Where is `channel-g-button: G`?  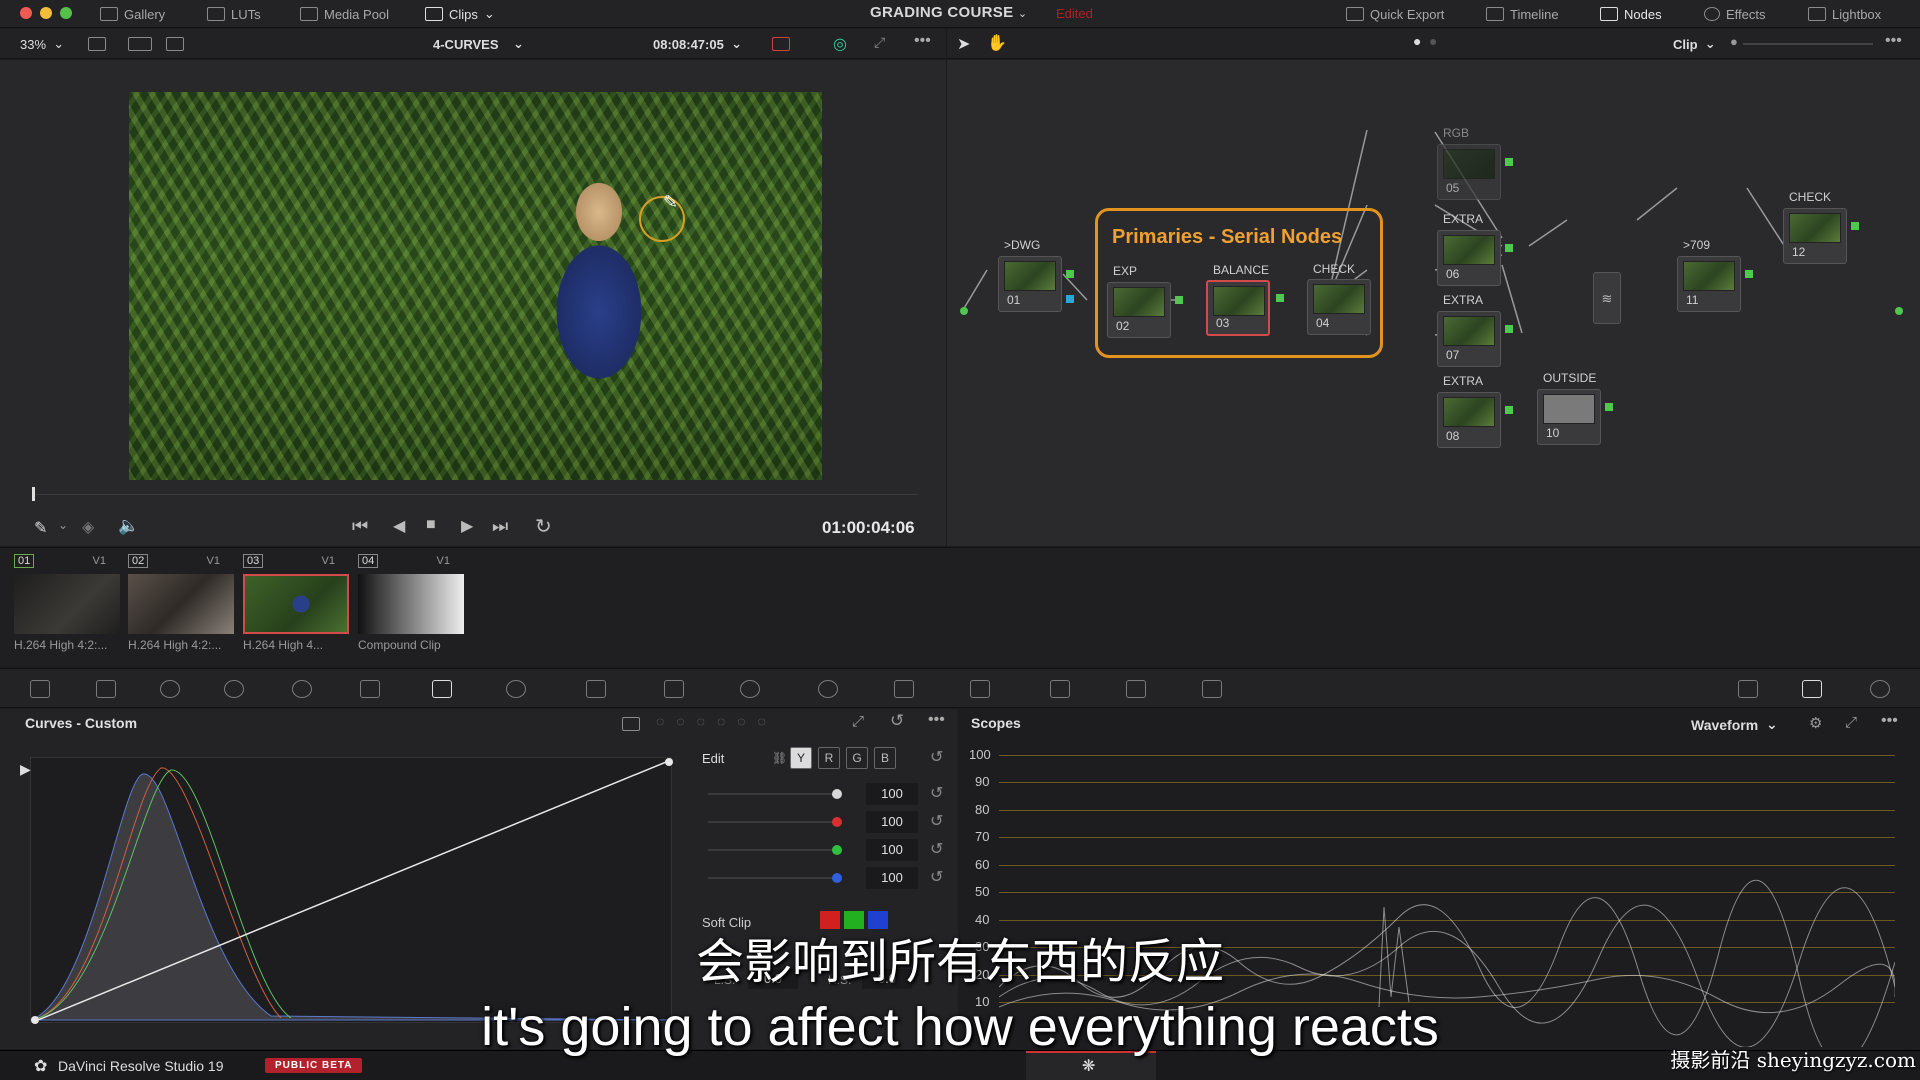 channel-g-button: G is located at coordinates (857, 758).